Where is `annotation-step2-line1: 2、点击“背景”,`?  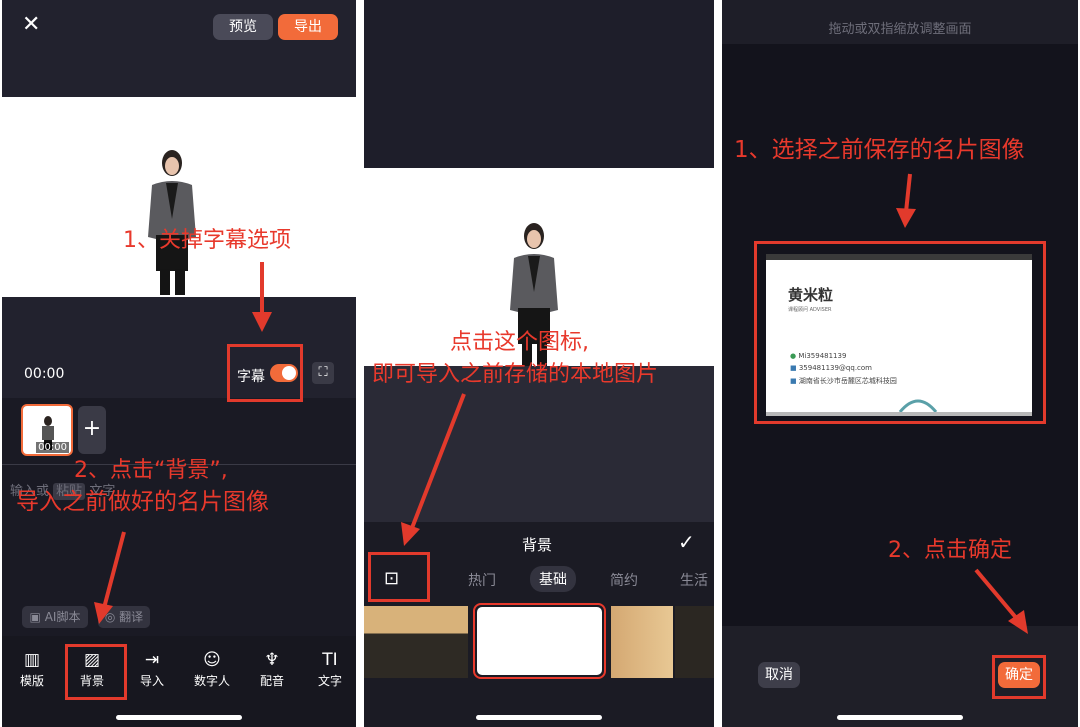 annotation-step2-line1: 2、点击“背景”, is located at coordinates (151, 470).